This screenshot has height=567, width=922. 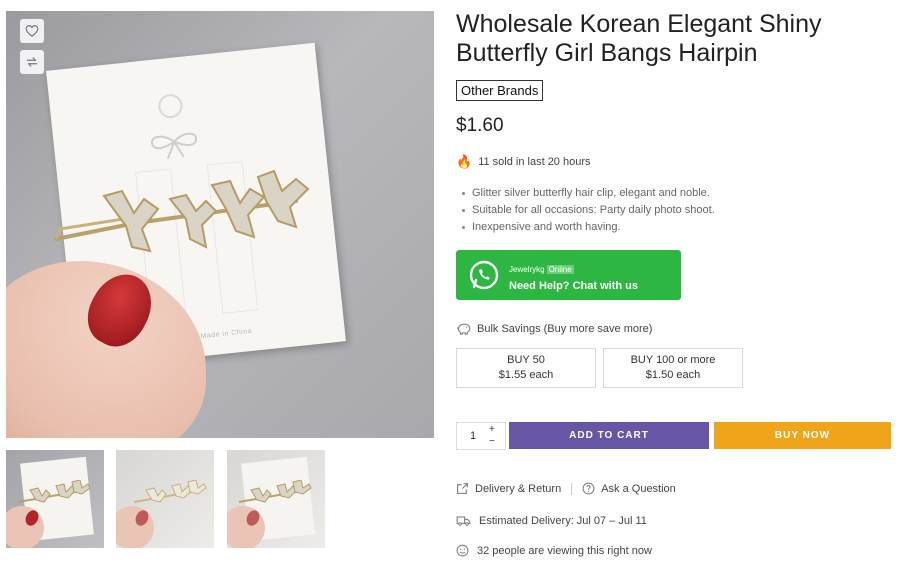 I want to click on whatsapp-agent-name: Jewelrykg, so click(x=527, y=269).